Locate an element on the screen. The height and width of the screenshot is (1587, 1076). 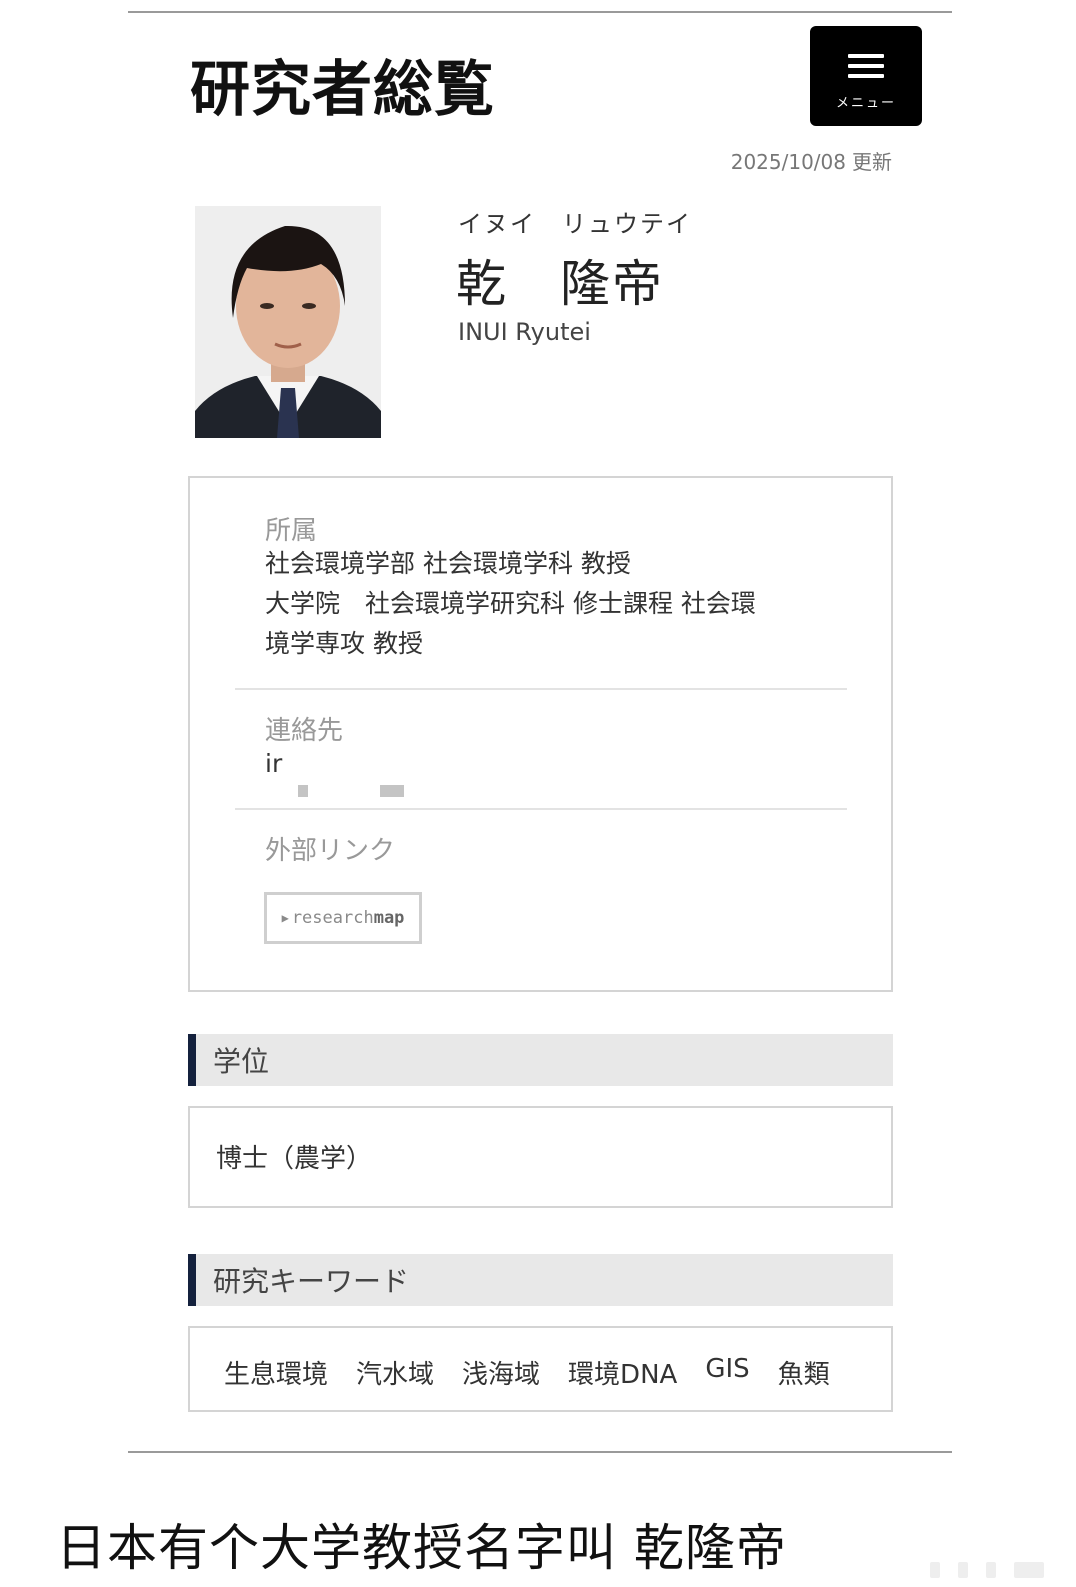
redaction-mask is located at coordinates (368, 789).